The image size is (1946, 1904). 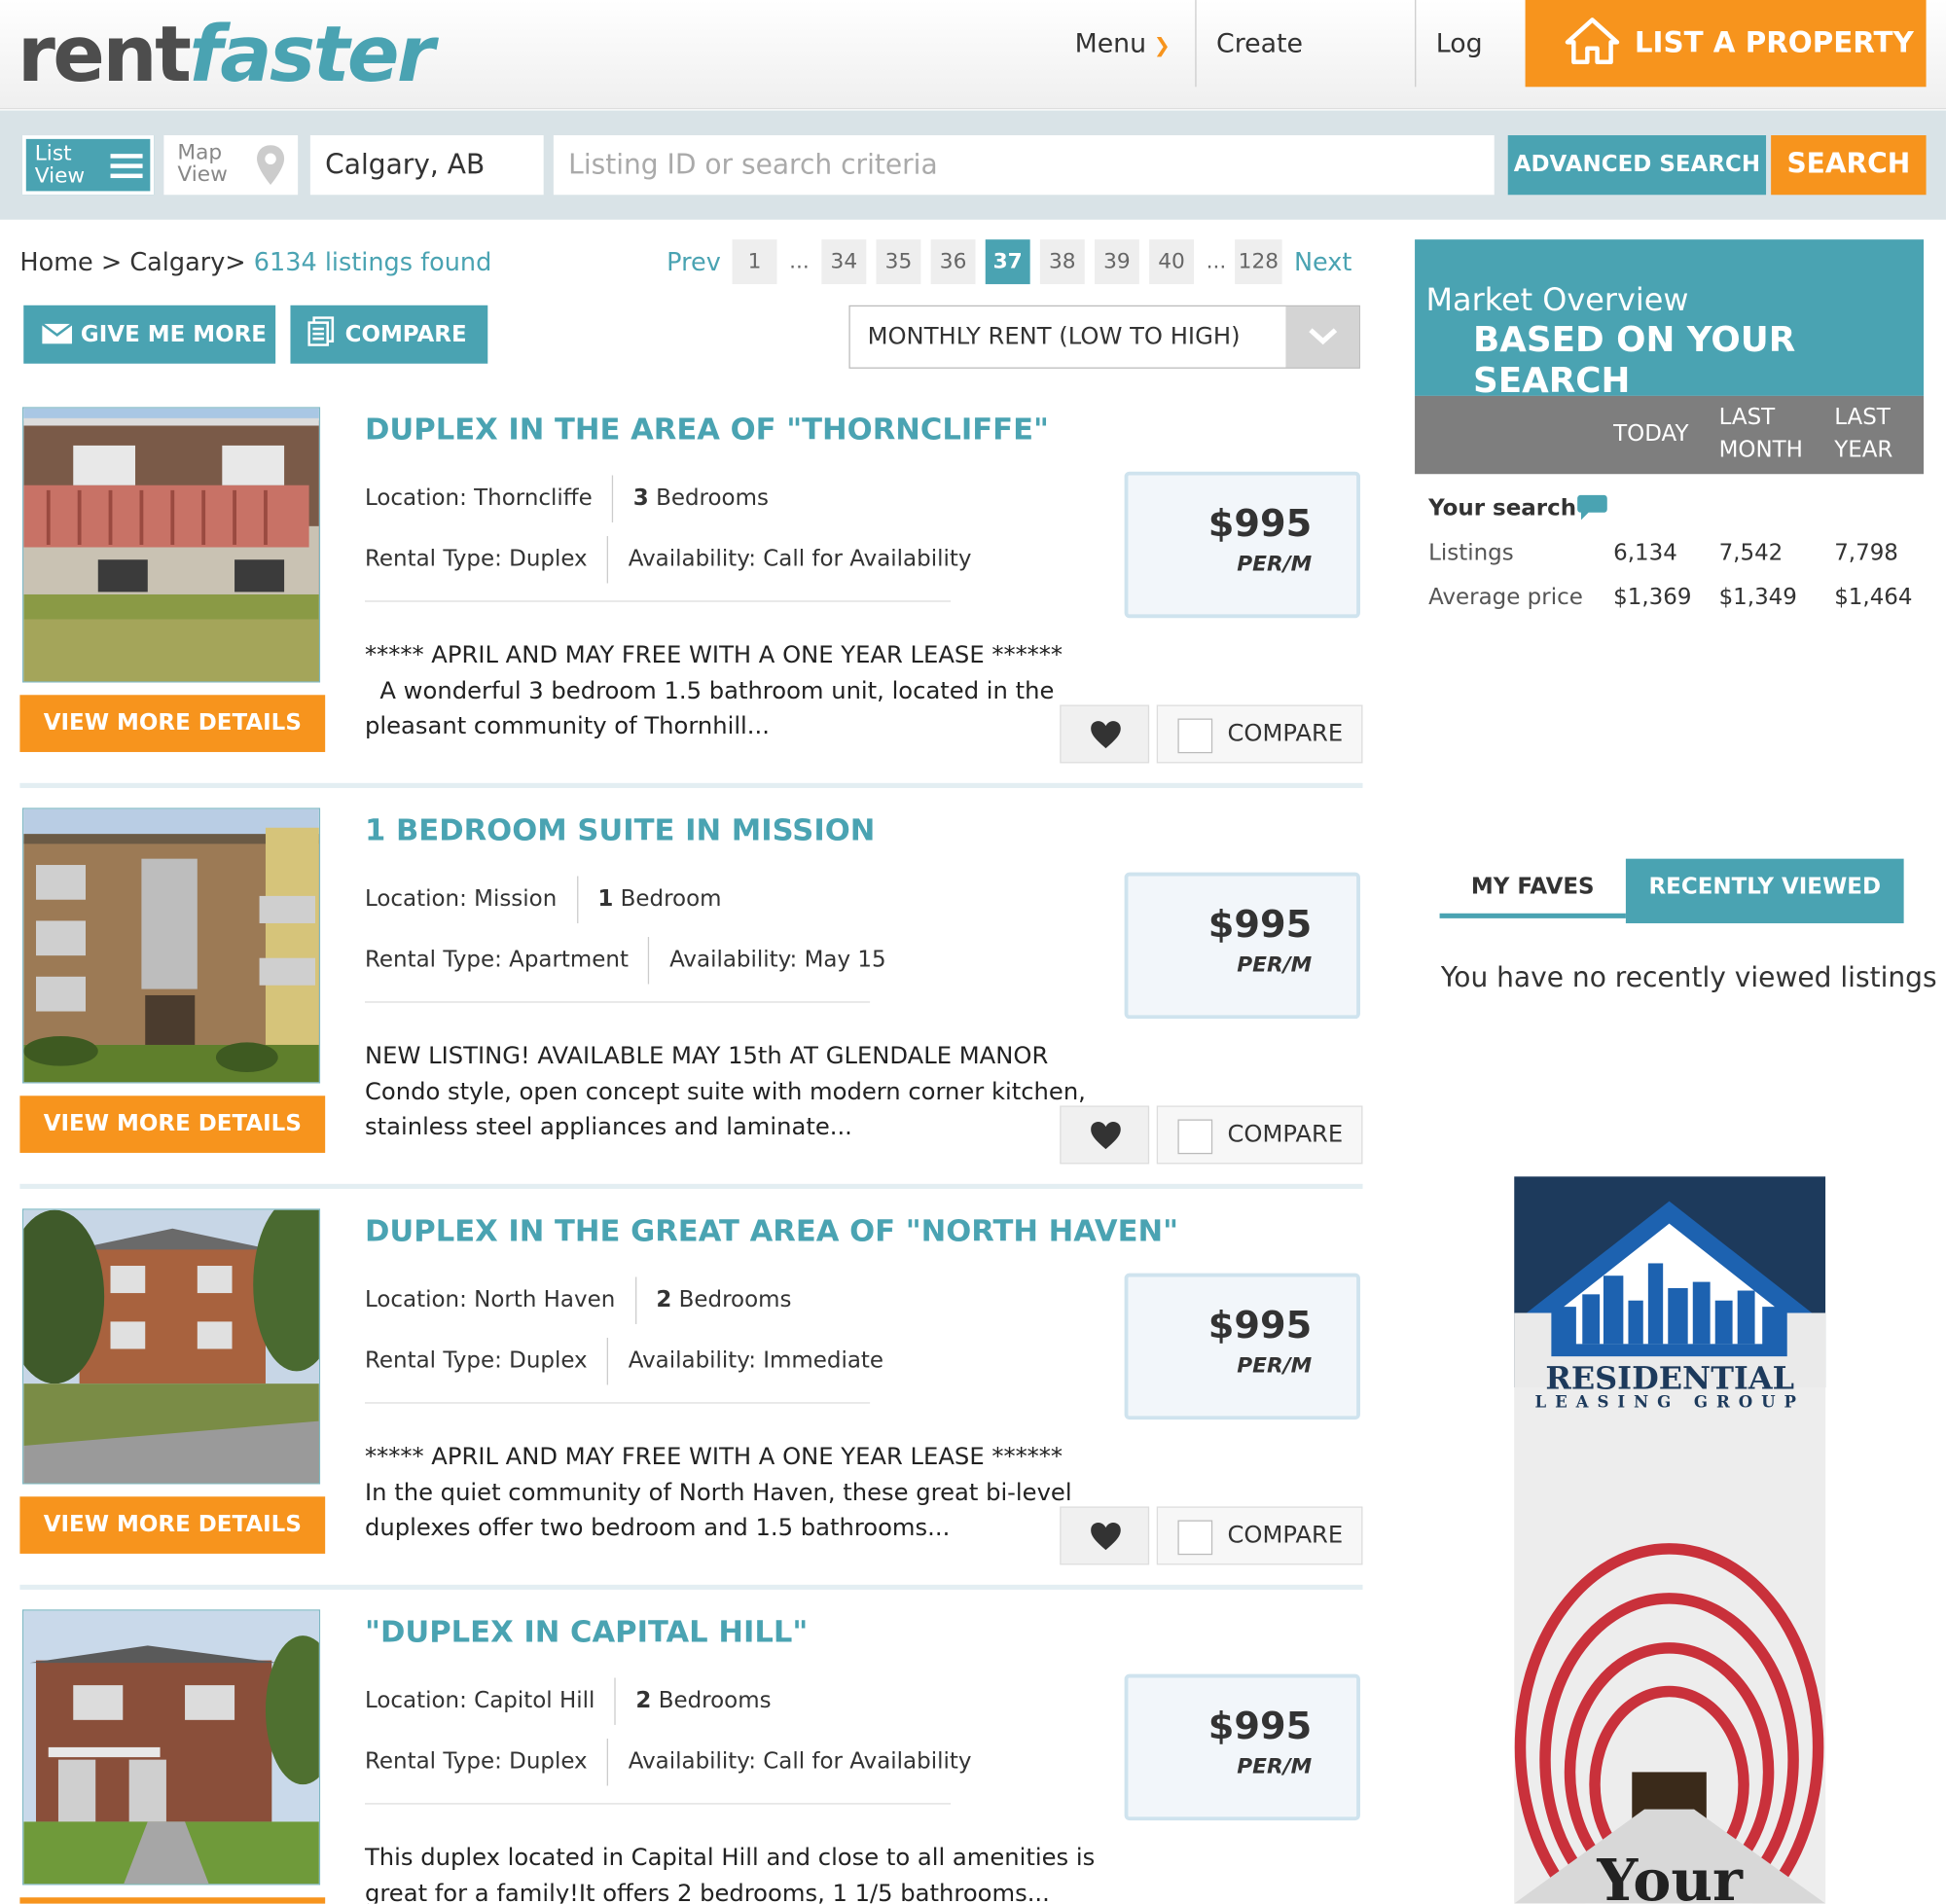 I want to click on page-link: 34, so click(x=844, y=262).